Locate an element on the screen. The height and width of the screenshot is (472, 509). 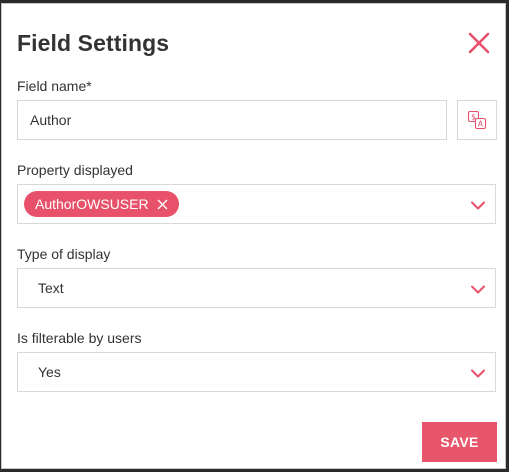
property-dropdown-toggle is located at coordinates (478, 205).